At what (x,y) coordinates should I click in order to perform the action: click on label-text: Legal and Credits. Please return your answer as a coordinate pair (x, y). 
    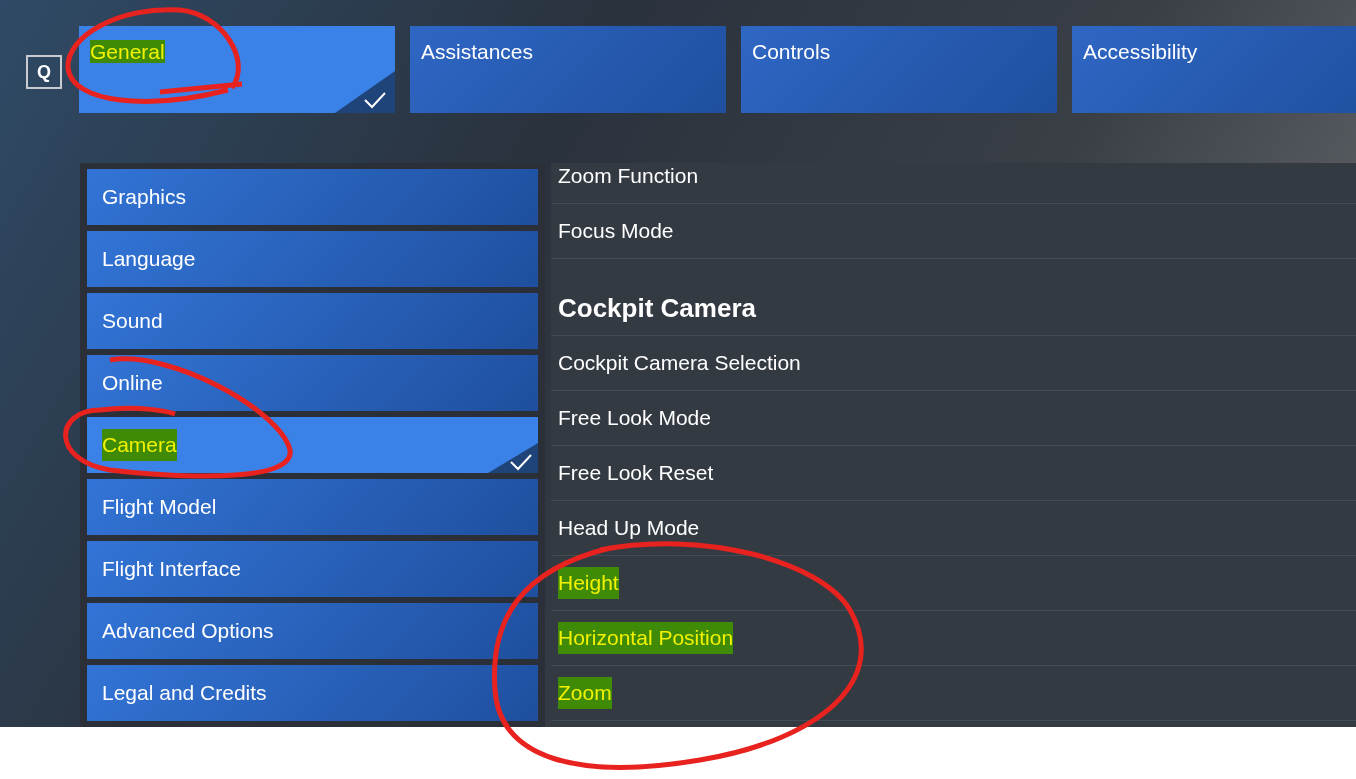
    Looking at the image, I should click on (184, 693).